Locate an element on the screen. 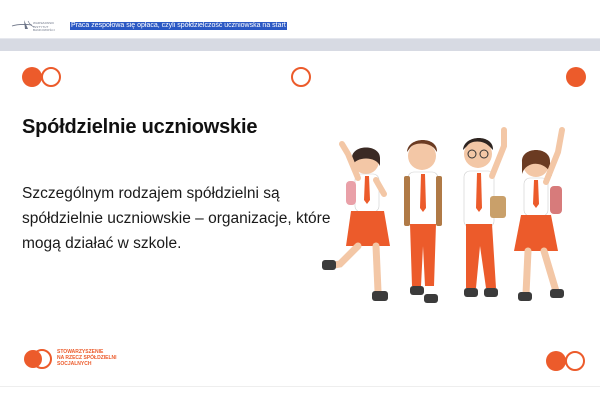  toolbar-strip is located at coordinates (300, 45).